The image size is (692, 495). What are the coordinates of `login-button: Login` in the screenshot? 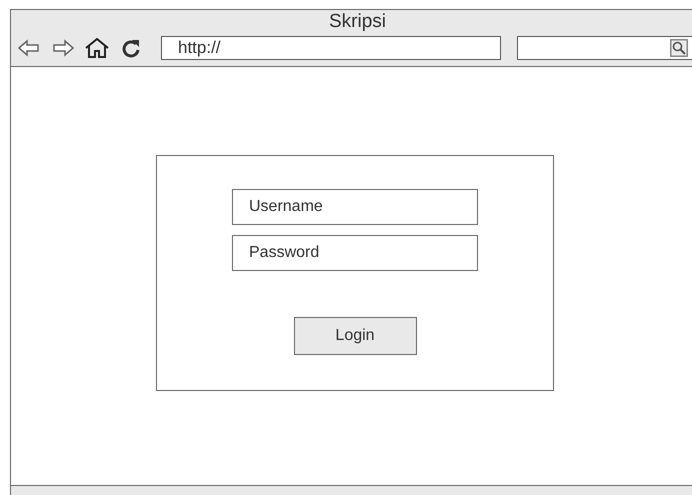 It's located at (355, 336).